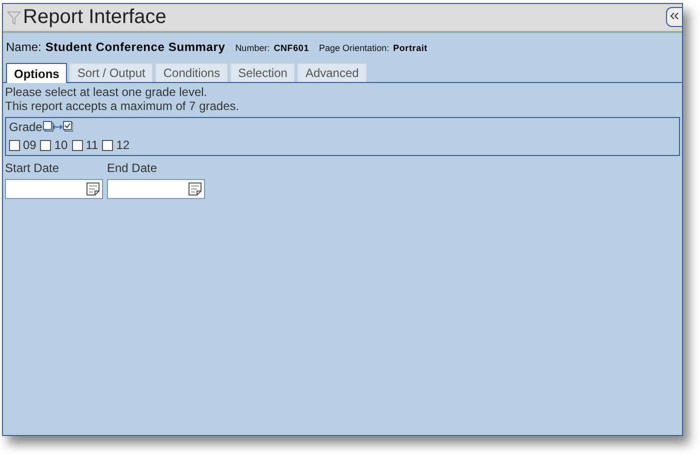 The image size is (700, 457). What do you see at coordinates (332, 72) in the screenshot?
I see `tab: Advanced` at bounding box center [332, 72].